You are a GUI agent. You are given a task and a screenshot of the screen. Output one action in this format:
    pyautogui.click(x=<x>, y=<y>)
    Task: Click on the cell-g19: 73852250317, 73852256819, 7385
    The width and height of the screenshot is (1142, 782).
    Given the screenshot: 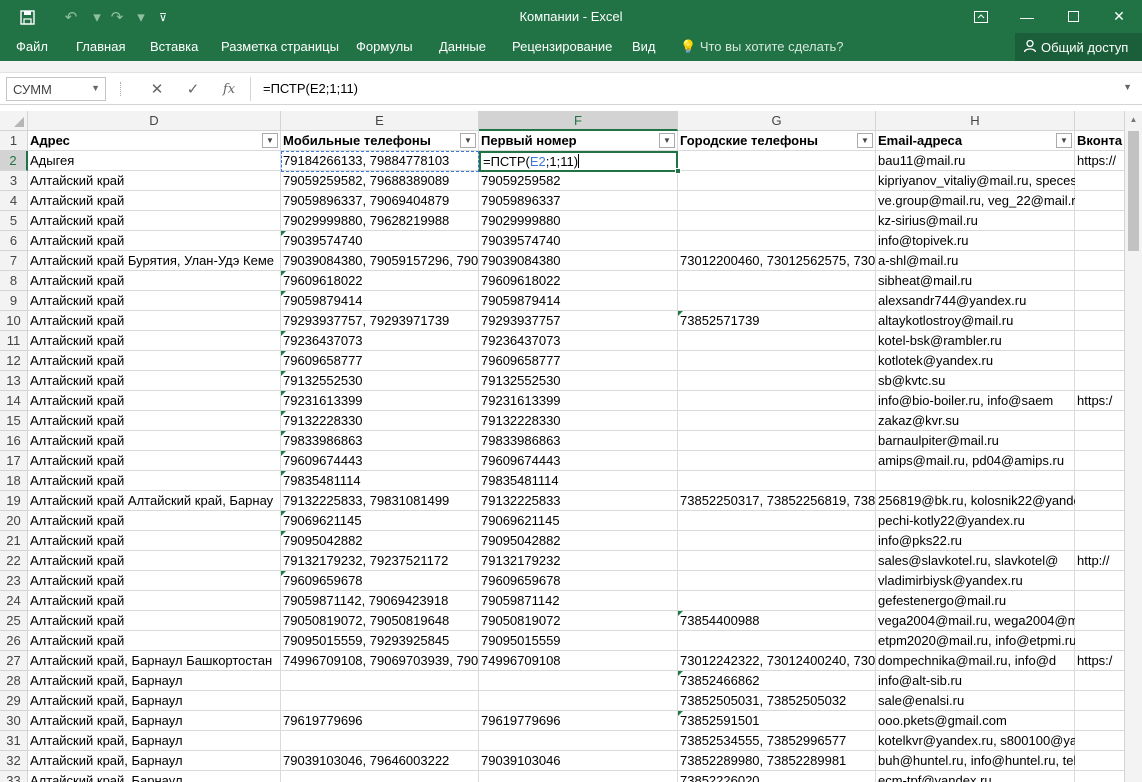 What is the action you would take?
    pyautogui.click(x=777, y=501)
    